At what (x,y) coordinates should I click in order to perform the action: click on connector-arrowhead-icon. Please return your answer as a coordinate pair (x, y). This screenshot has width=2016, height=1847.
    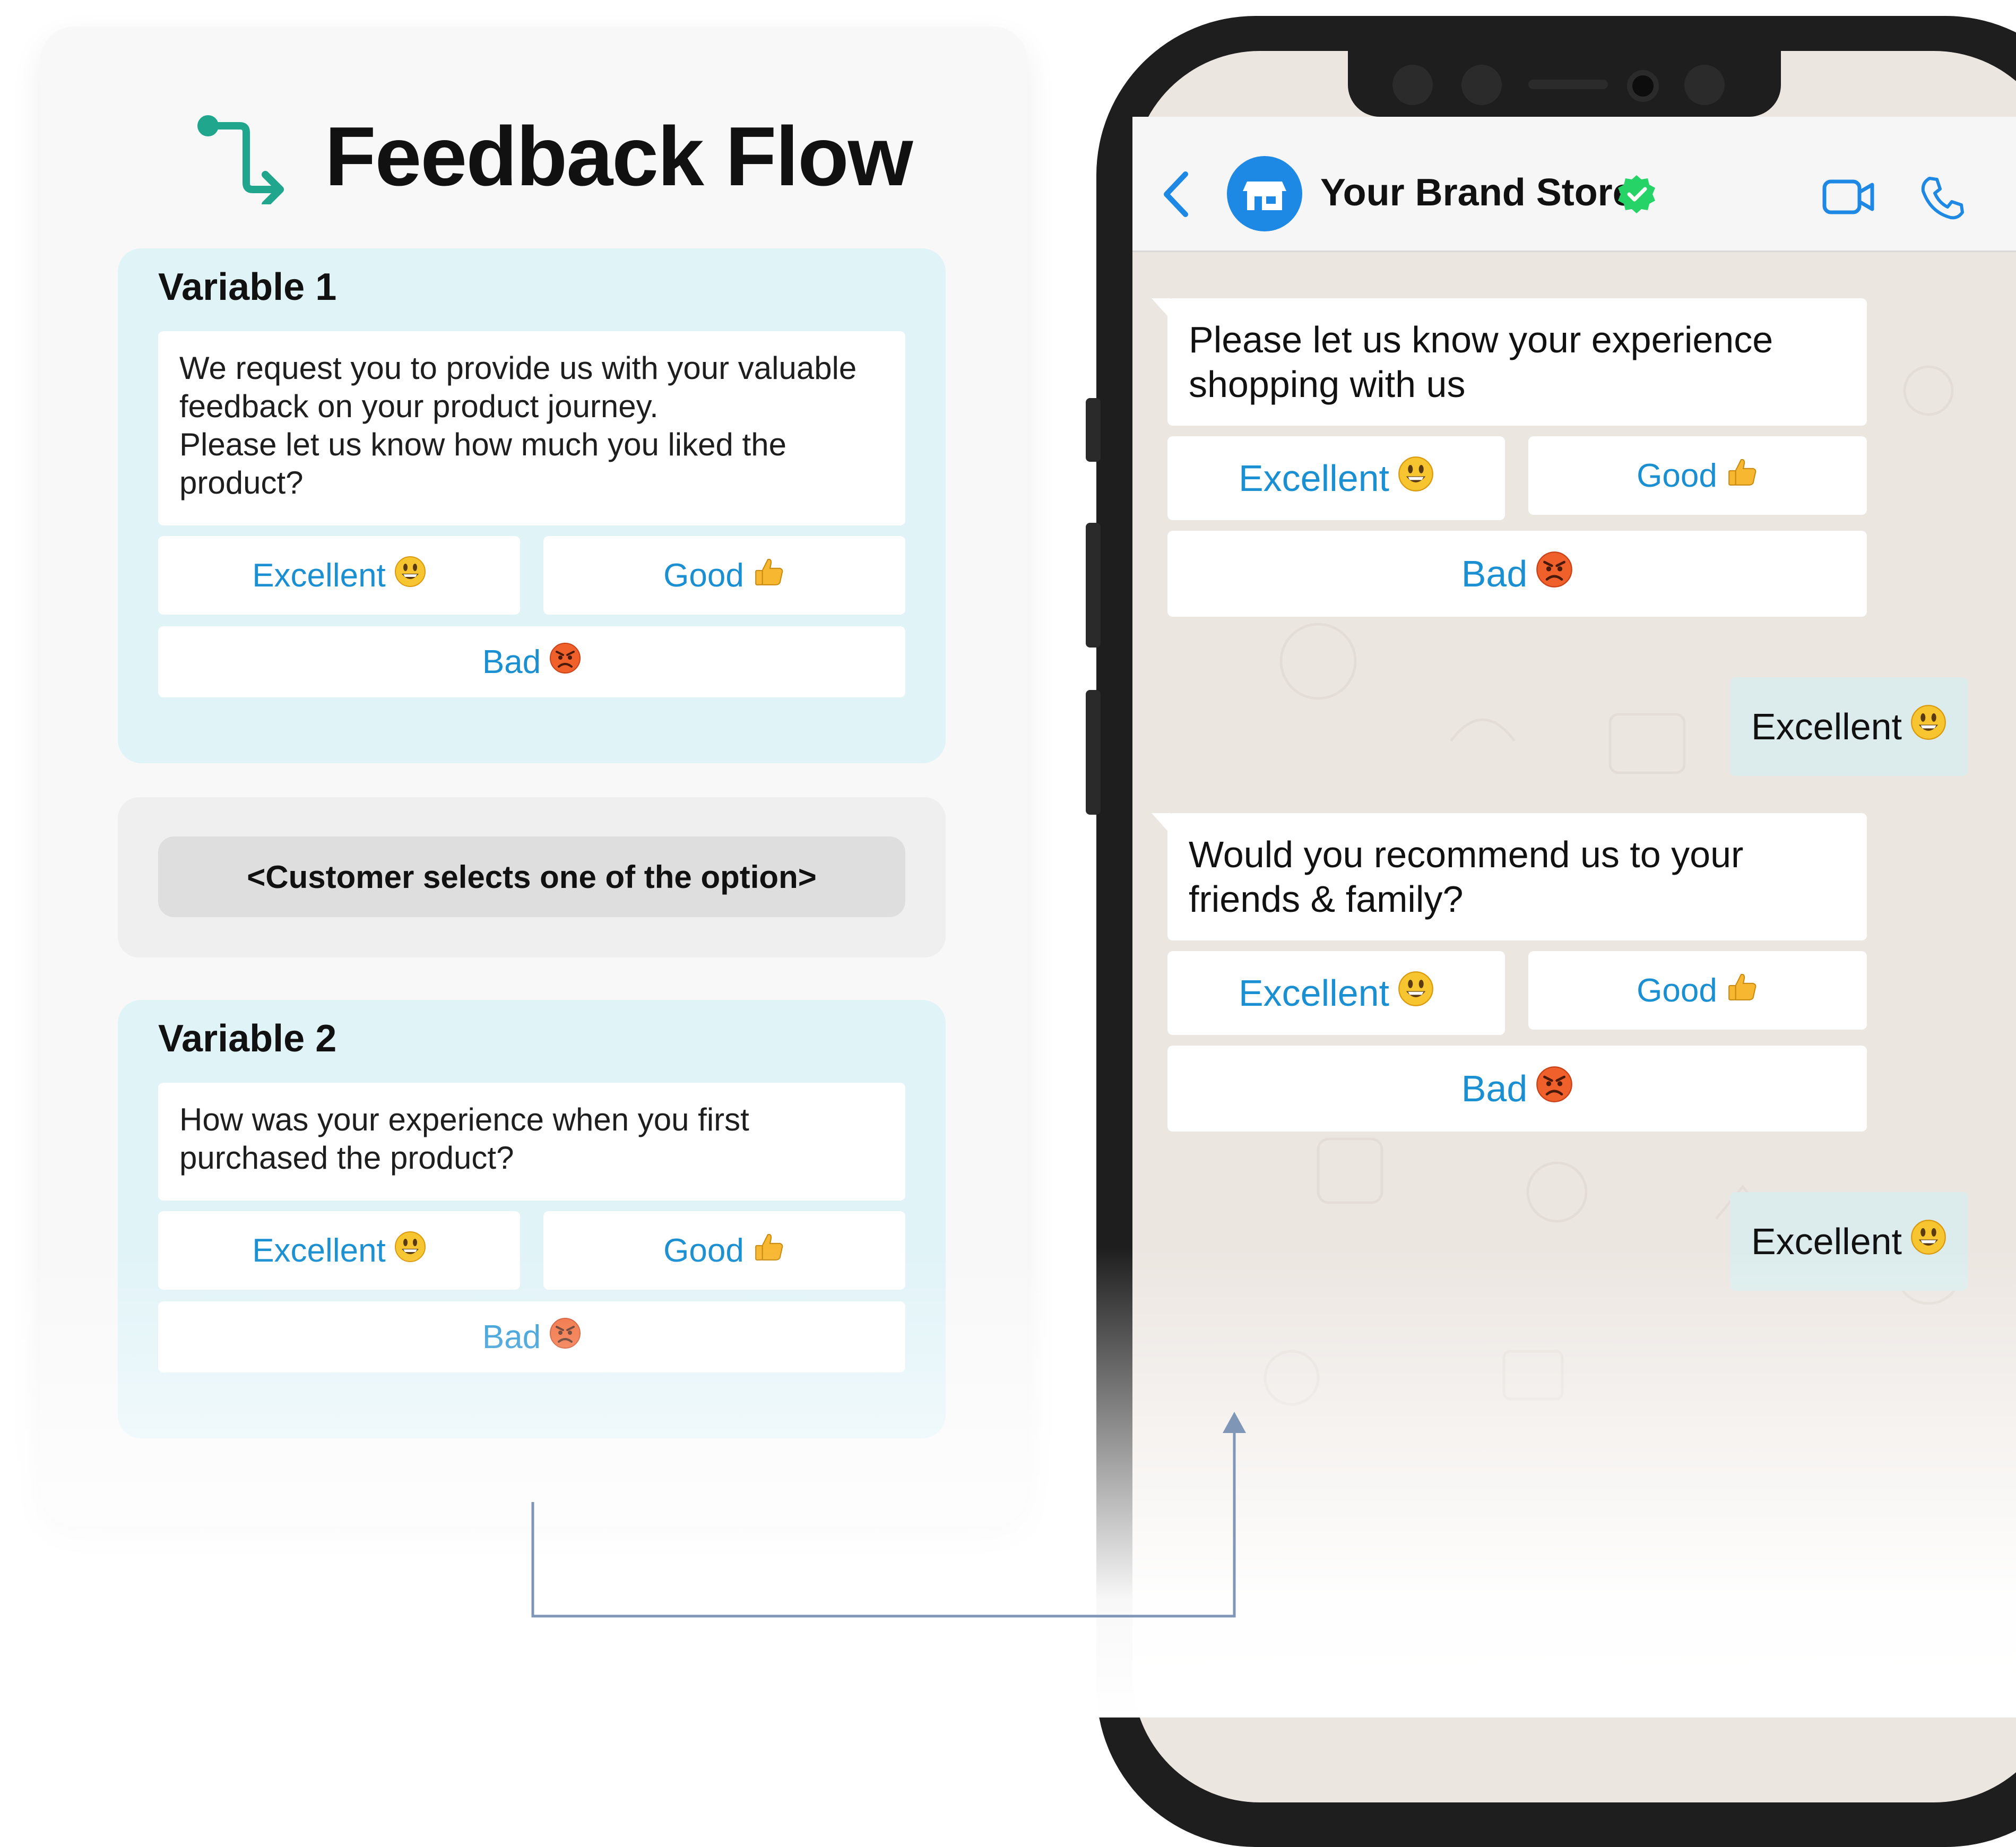
    Looking at the image, I should click on (1234, 1422).